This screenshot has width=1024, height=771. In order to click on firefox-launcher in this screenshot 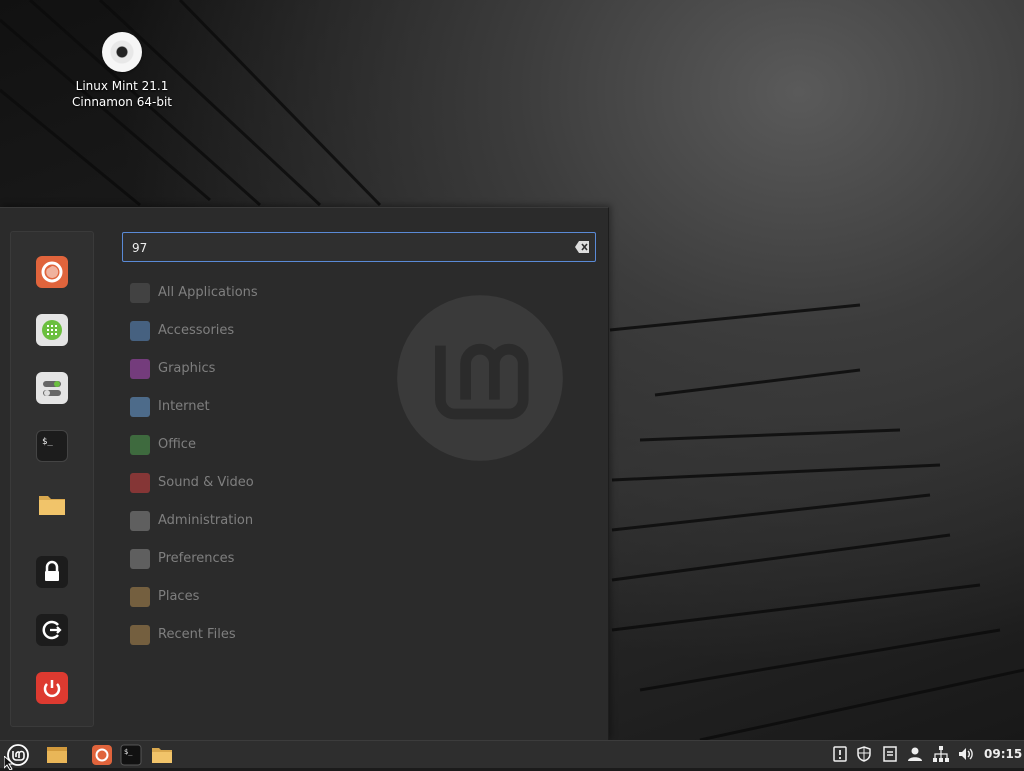, I will do `click(102, 755)`.